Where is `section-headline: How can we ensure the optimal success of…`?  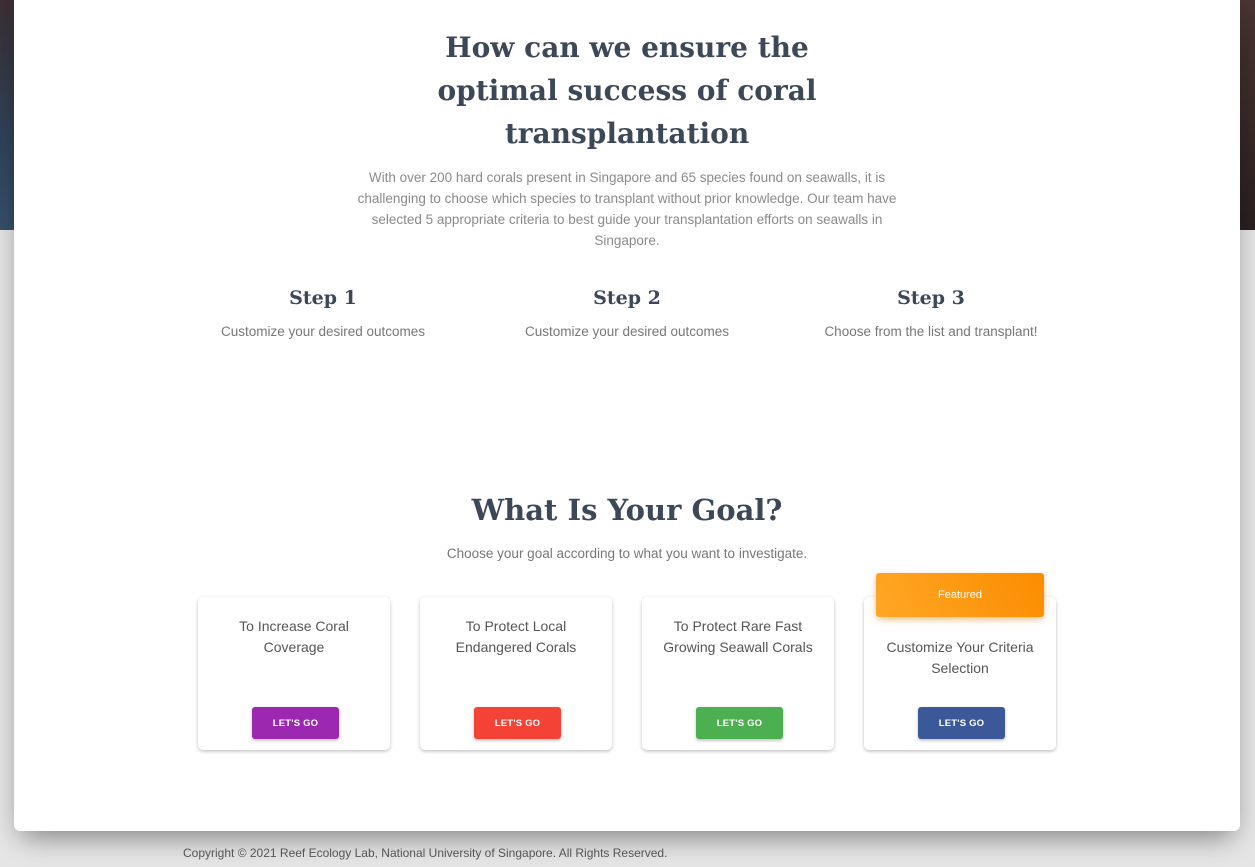
section-headline: How can we ensure the optimal success of… is located at coordinates (627, 90).